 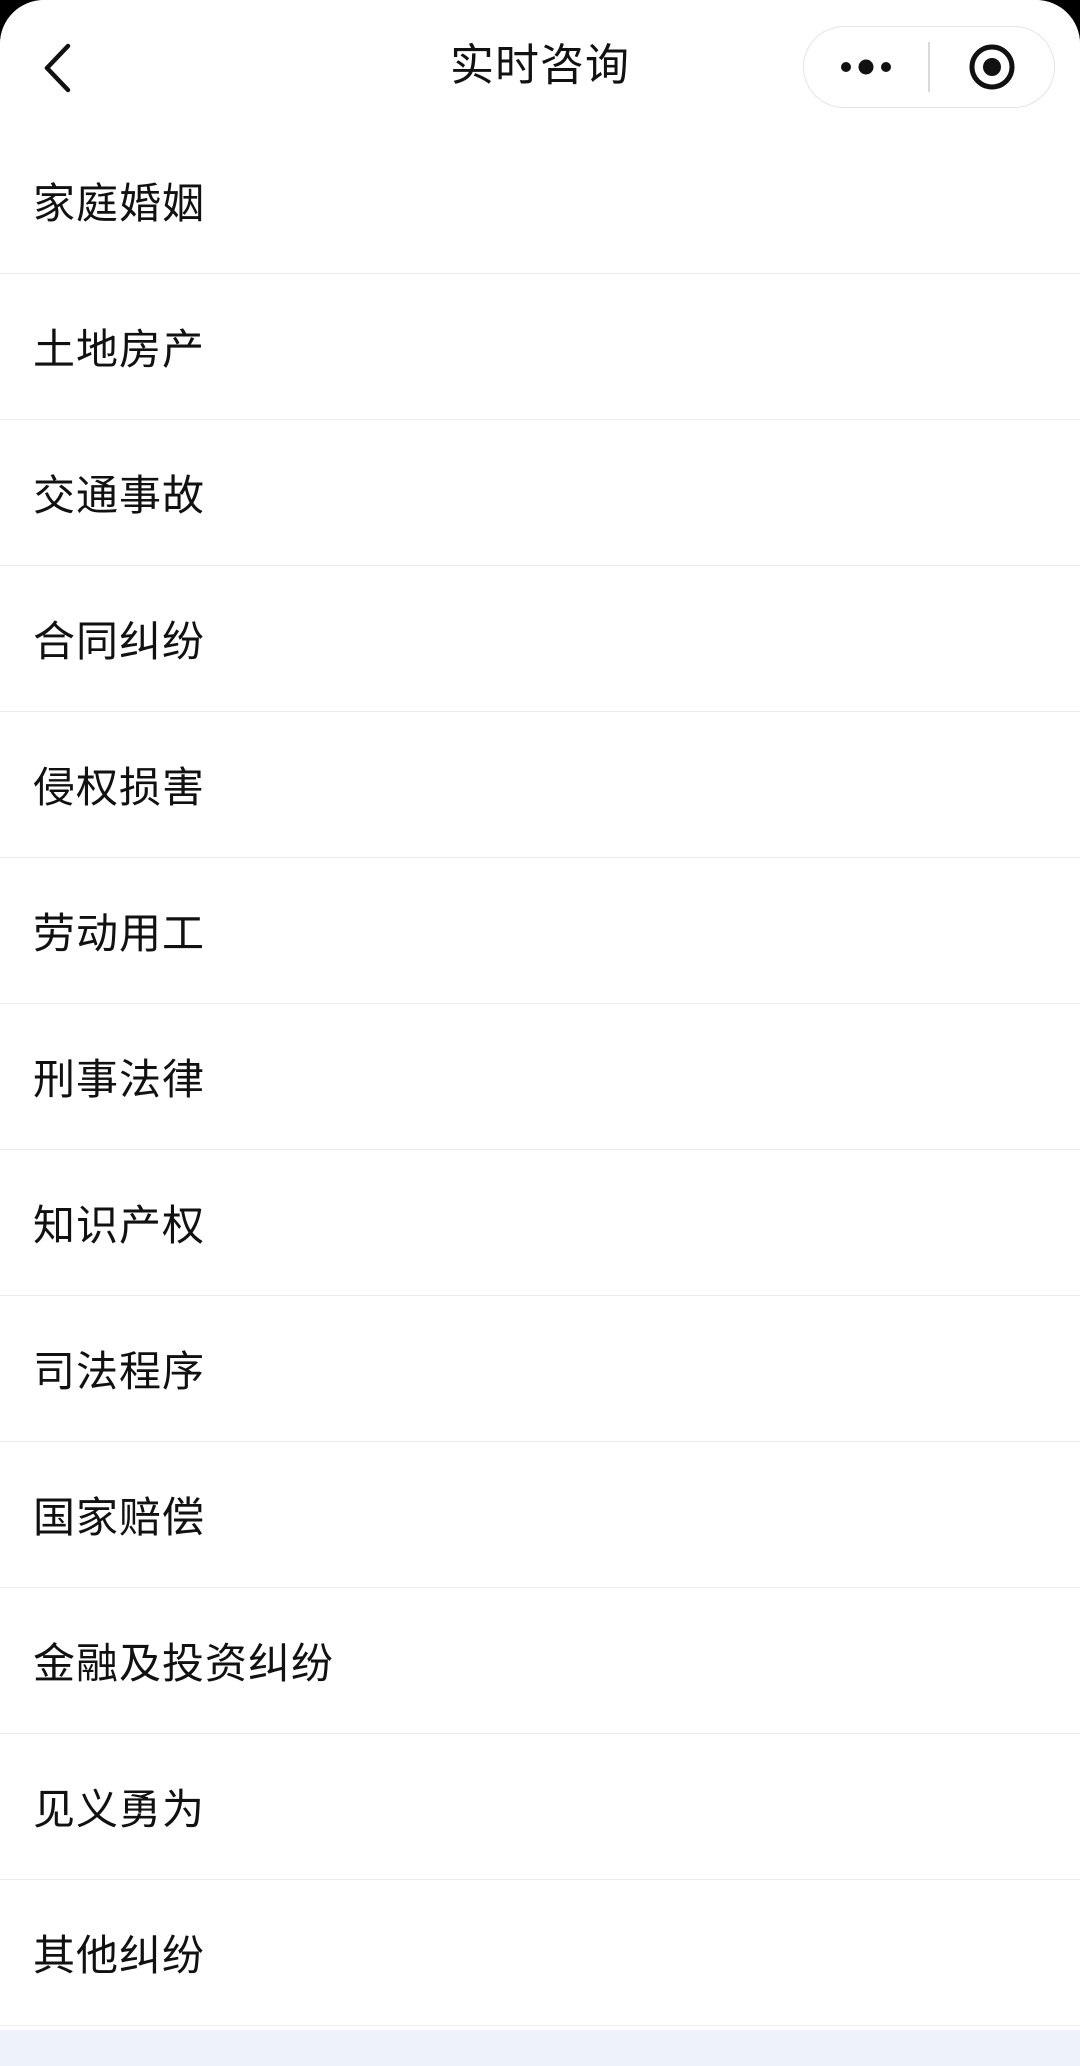 What do you see at coordinates (119, 641) in the screenshot?
I see `list-item-label: 合同纠纷` at bounding box center [119, 641].